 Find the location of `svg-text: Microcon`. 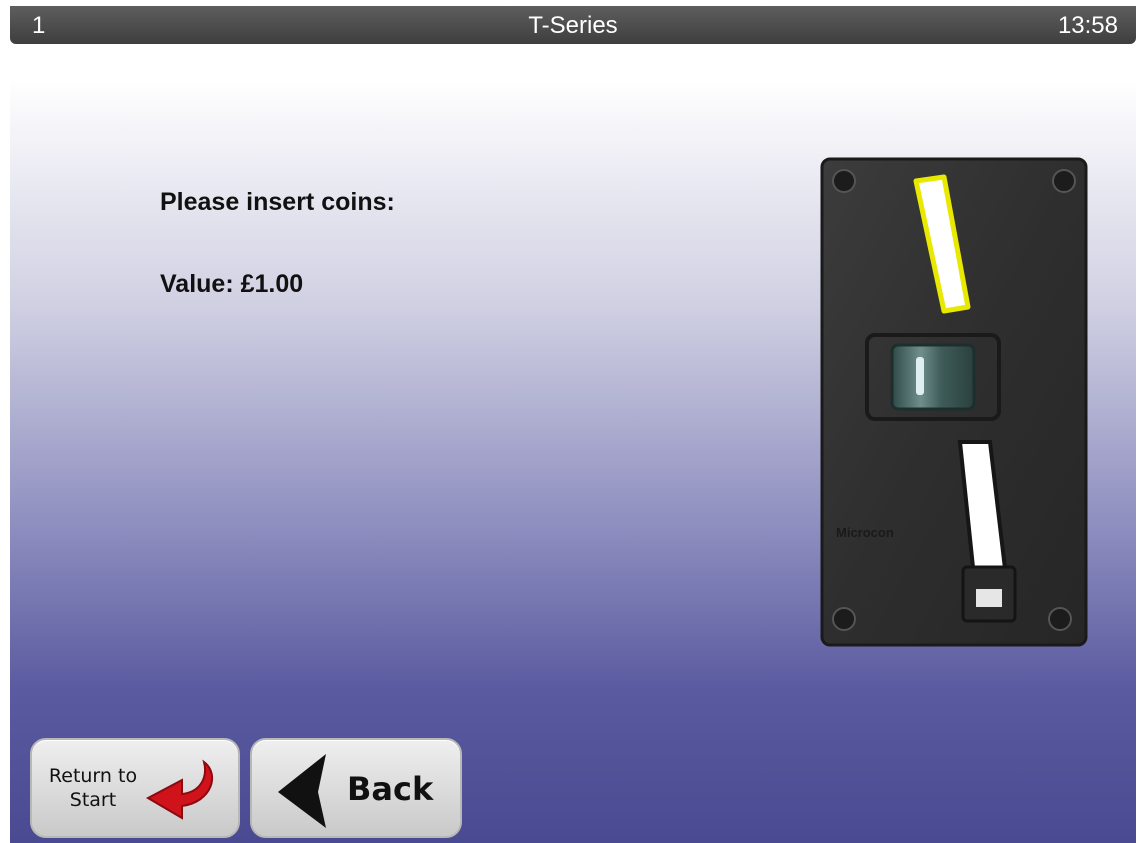

svg-text: Microcon is located at coordinates (865, 532).